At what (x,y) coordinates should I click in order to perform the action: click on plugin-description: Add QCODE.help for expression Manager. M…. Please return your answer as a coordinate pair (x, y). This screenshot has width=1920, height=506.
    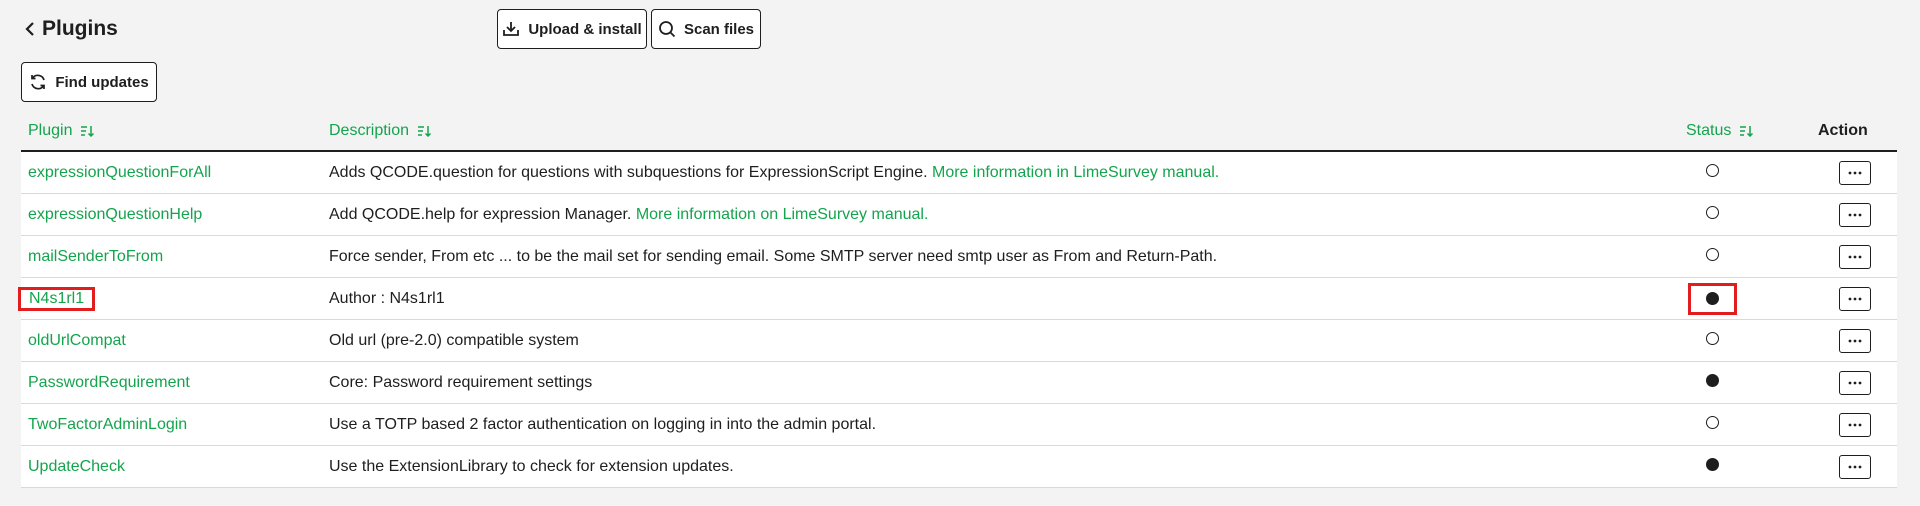
    Looking at the image, I should click on (628, 214).